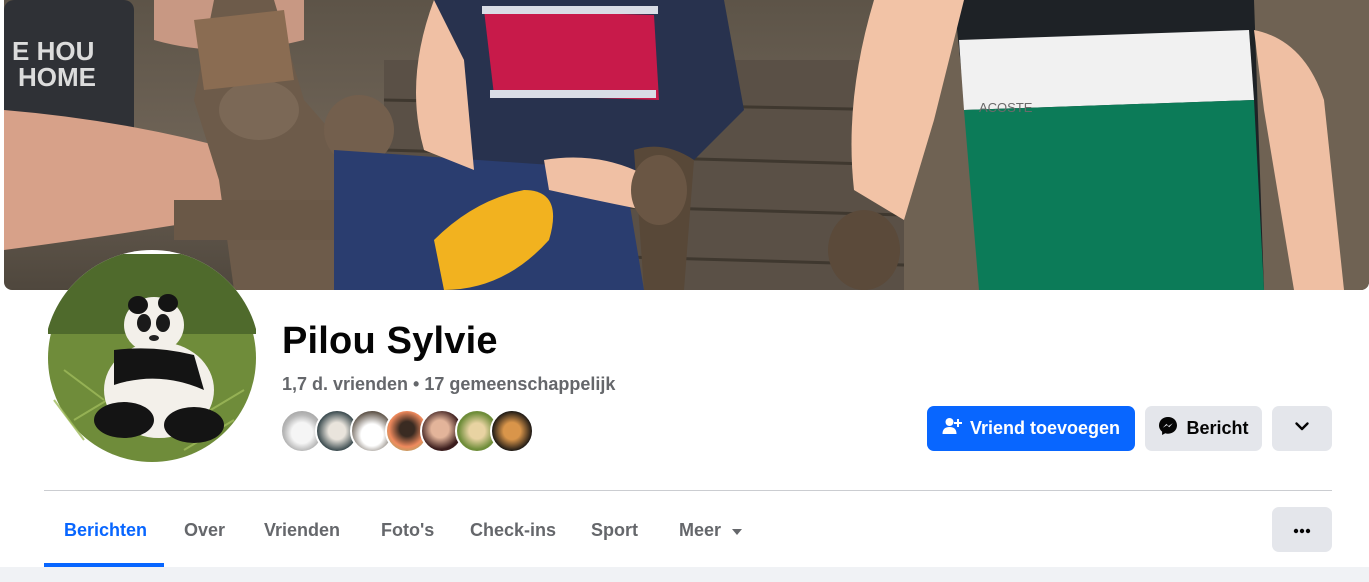 The width and height of the screenshot is (1369, 582). Describe the element at coordinates (407, 530) in the screenshot. I see `tab-fotos: Foto's` at that location.